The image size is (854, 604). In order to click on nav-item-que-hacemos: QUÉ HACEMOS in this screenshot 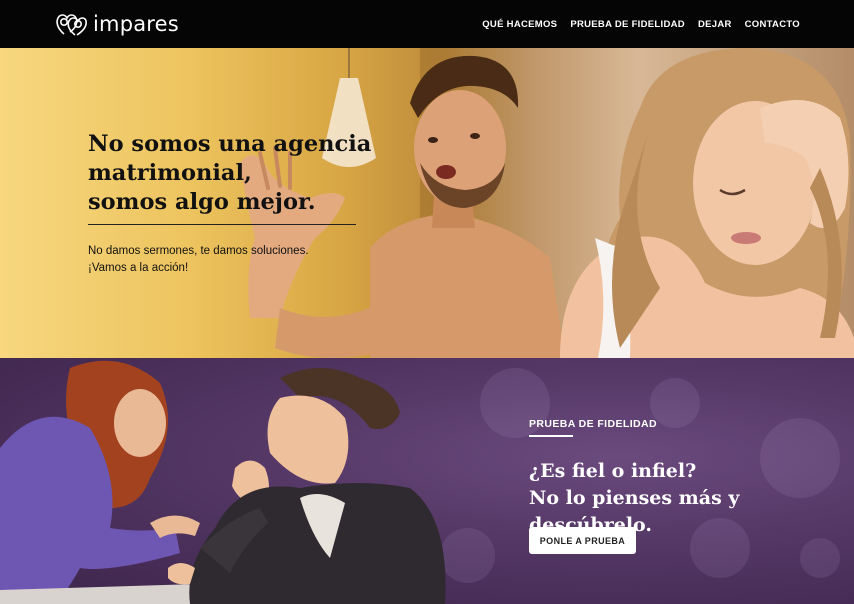, I will do `click(519, 24)`.